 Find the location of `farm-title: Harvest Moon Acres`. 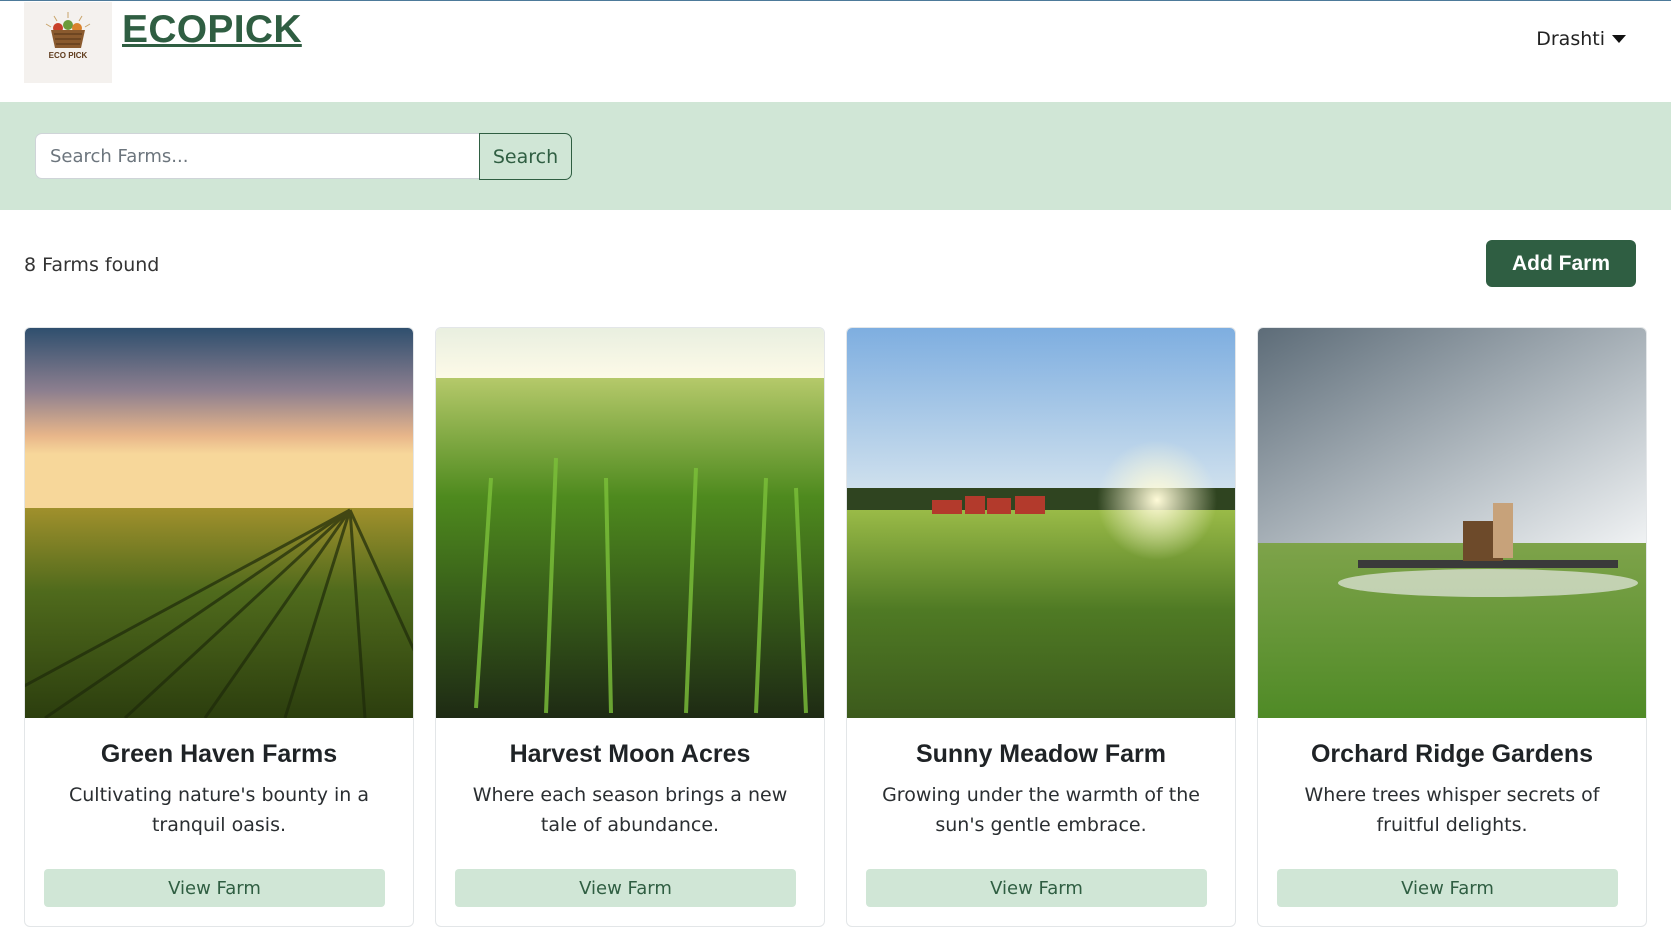

farm-title: Harvest Moon Acres is located at coordinates (630, 754).